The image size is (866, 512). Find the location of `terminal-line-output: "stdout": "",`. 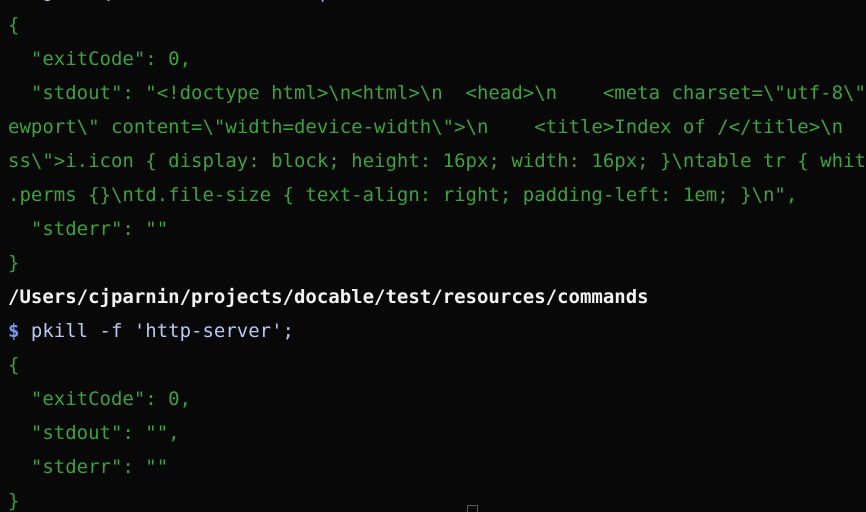

terminal-line-output: "stdout": "", is located at coordinates (94, 433).